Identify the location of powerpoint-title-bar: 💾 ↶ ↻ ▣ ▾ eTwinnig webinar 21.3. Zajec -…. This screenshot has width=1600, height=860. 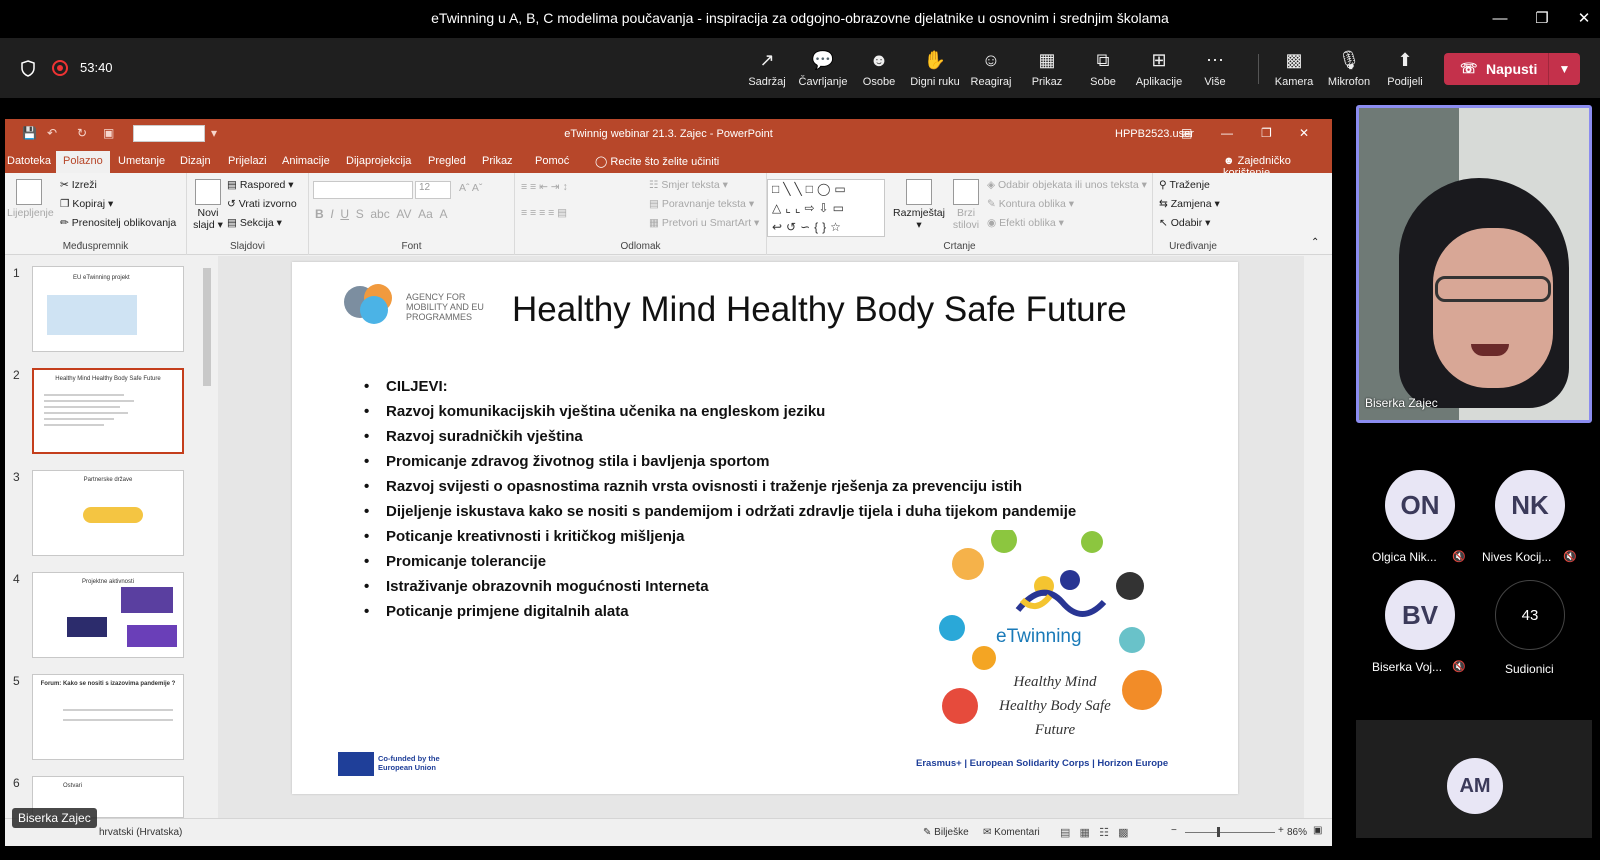
(668, 134).